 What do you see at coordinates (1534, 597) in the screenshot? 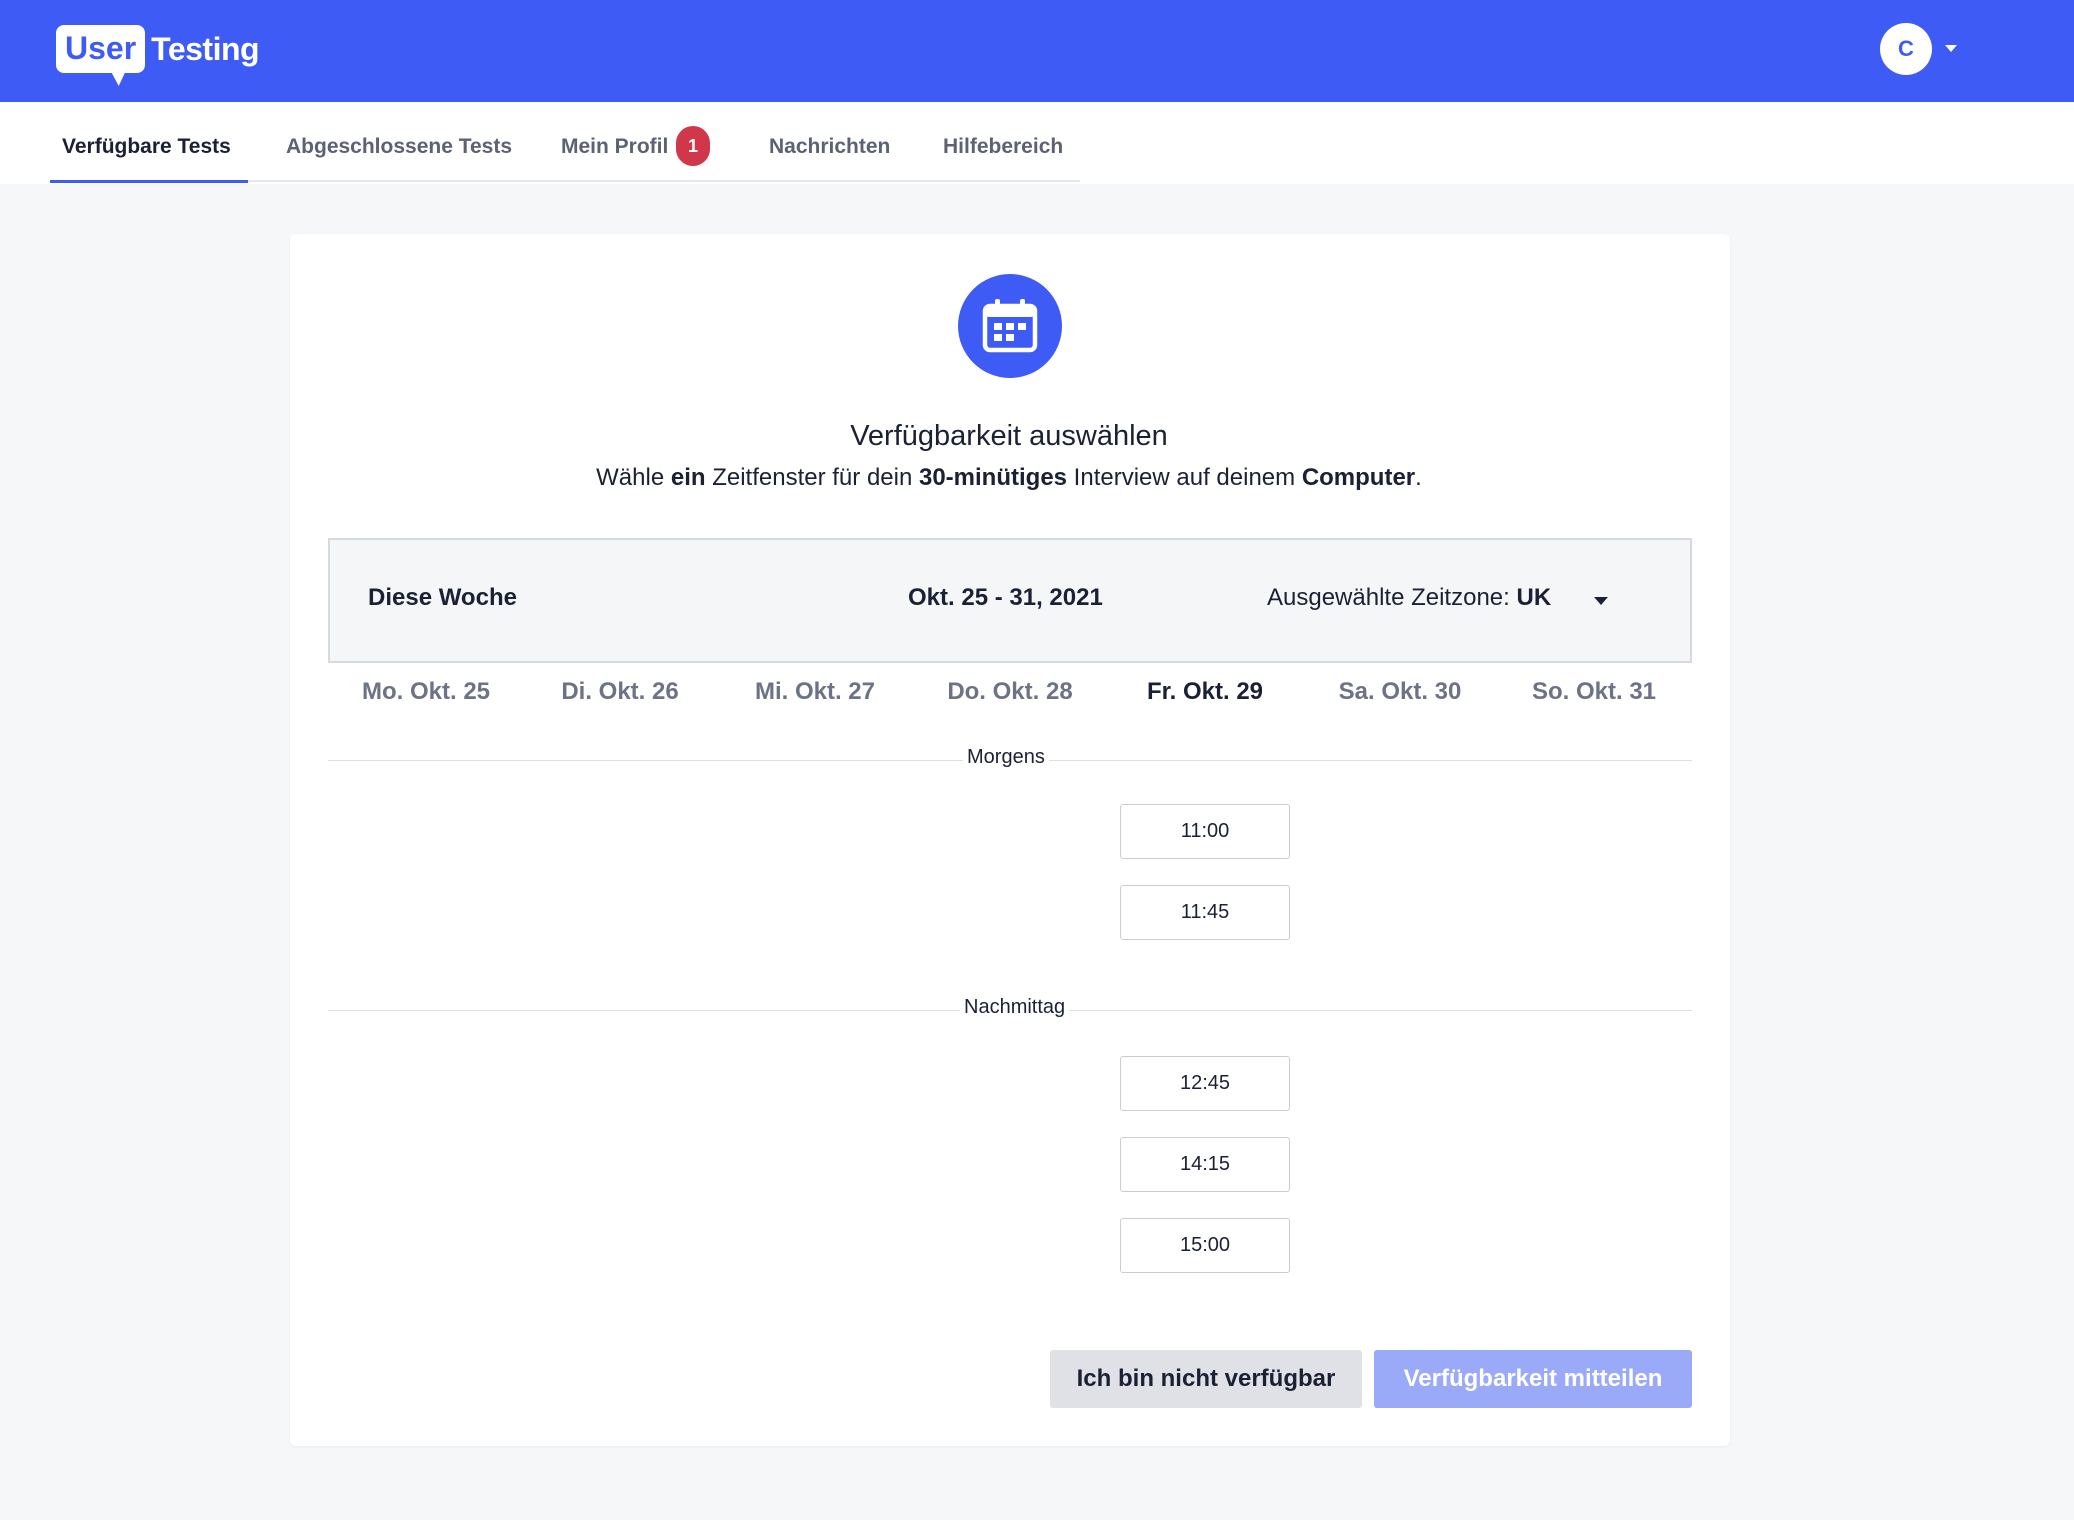
I see `timezone-value: UK` at bounding box center [1534, 597].